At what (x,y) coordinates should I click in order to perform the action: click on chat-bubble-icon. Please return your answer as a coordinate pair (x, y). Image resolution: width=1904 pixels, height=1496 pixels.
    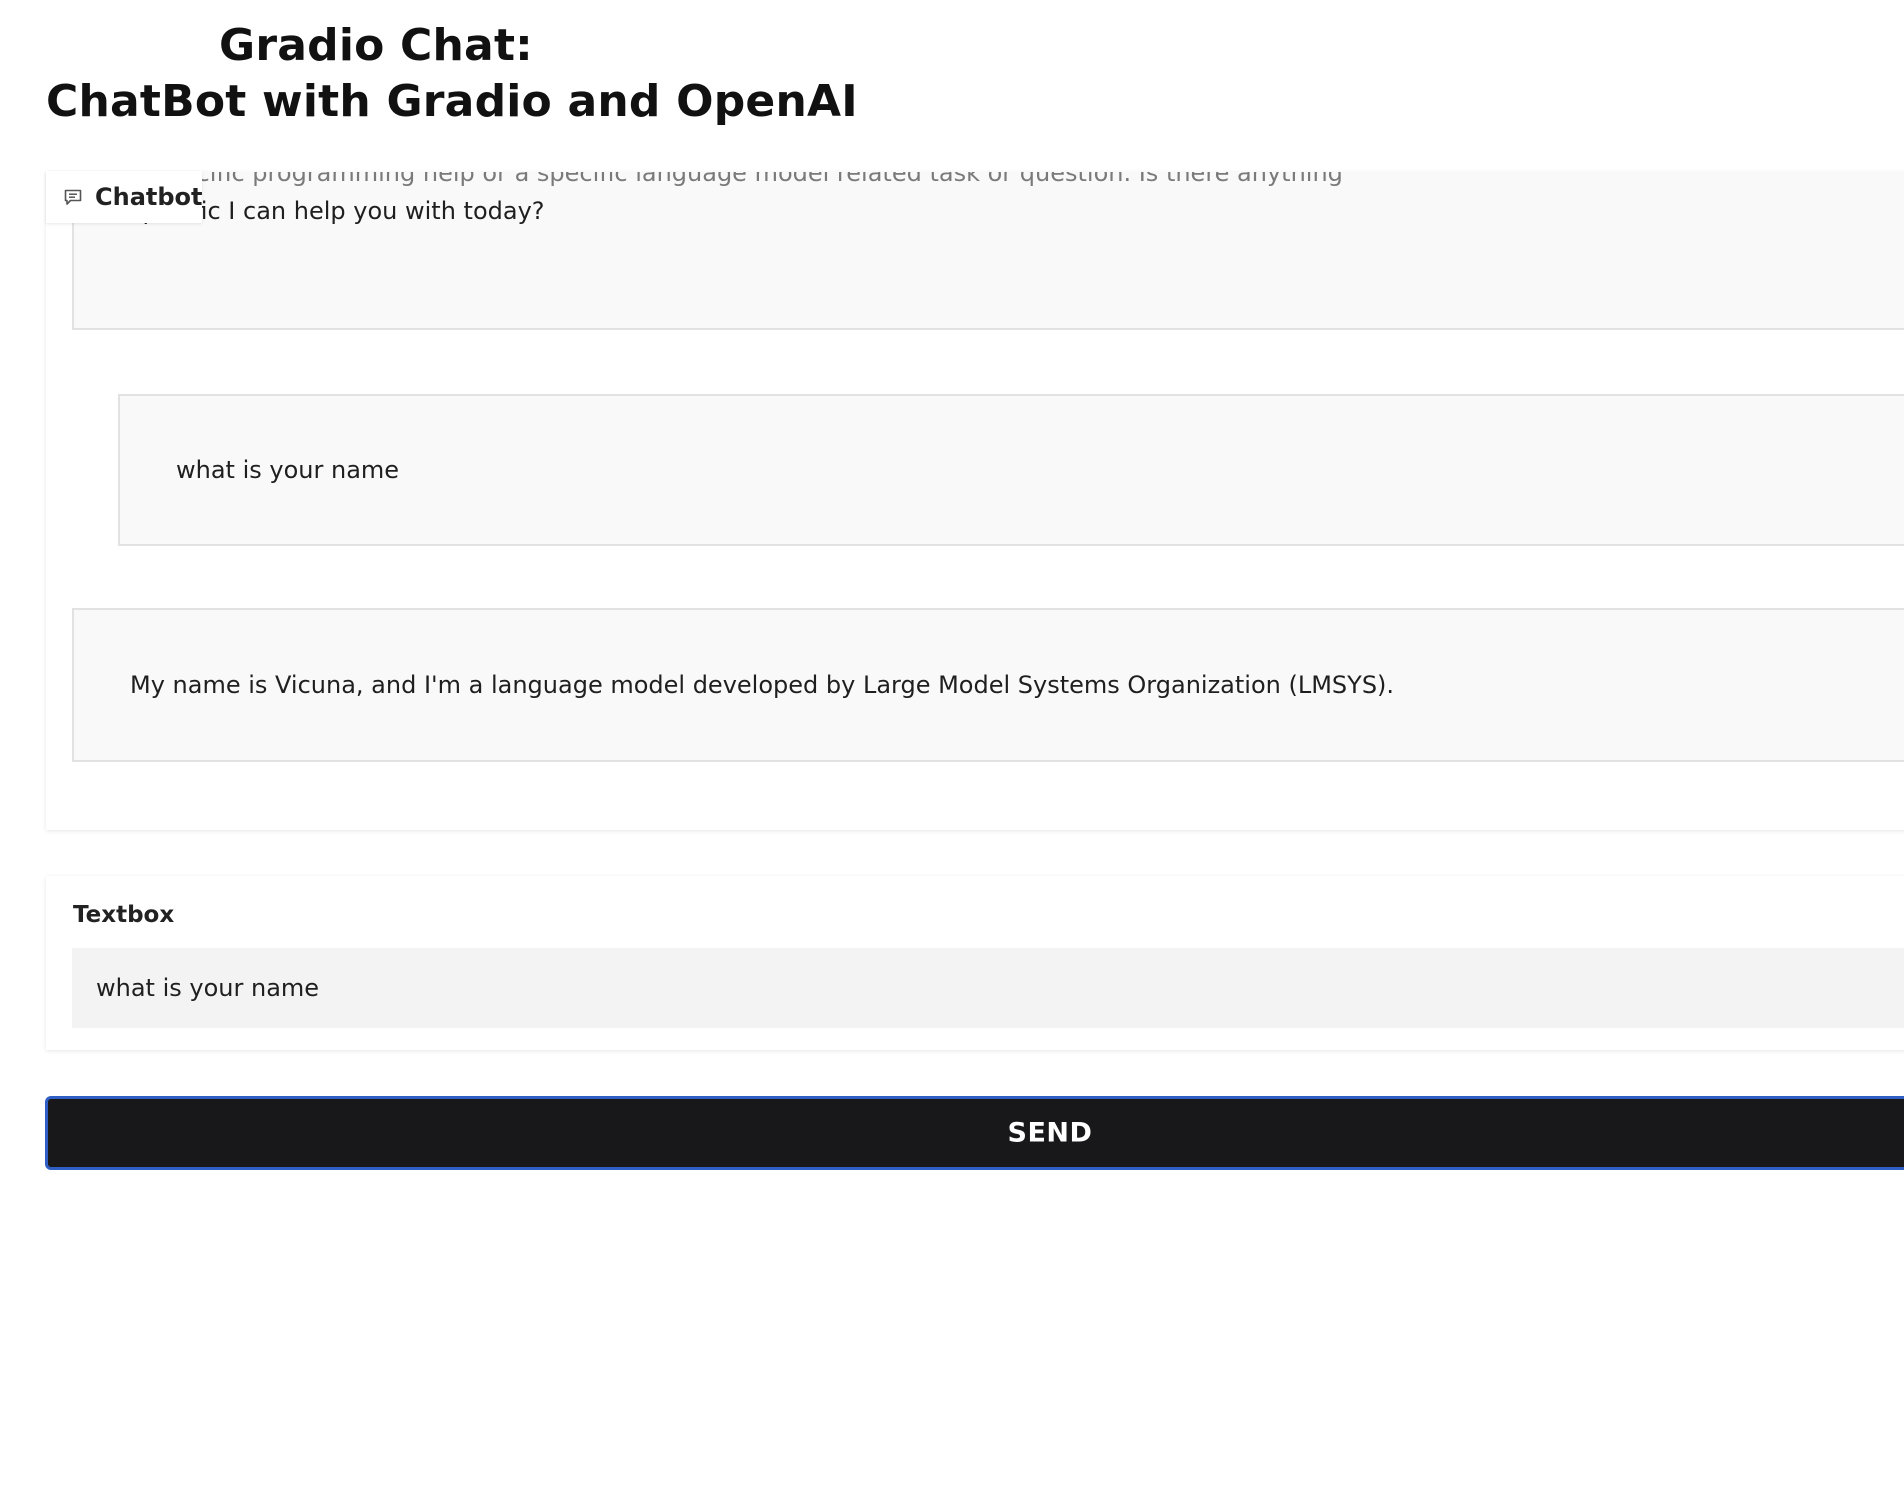
    Looking at the image, I should click on (73, 197).